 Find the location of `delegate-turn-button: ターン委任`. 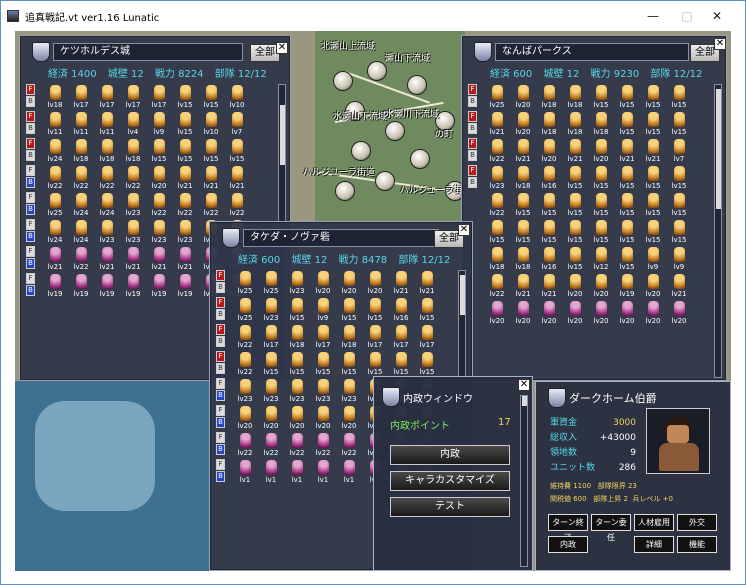

delegate-turn-button: ターン委任 is located at coordinates (611, 528).